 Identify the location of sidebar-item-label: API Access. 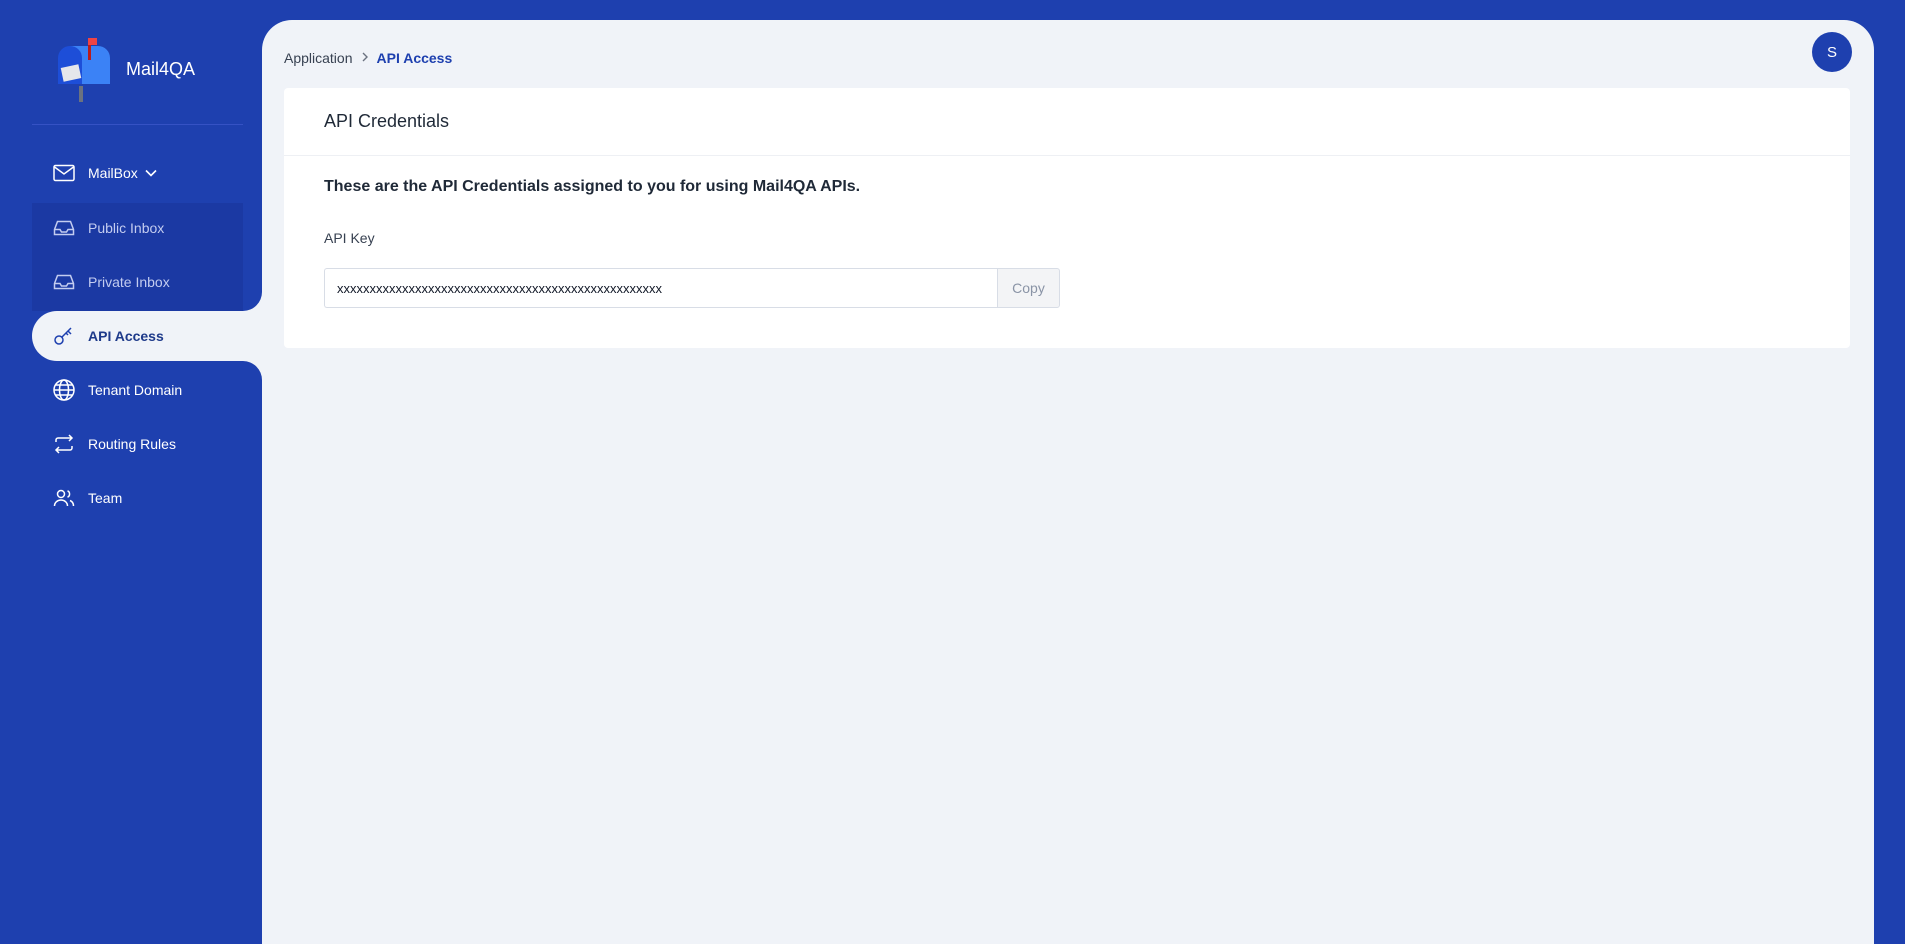
(126, 336).